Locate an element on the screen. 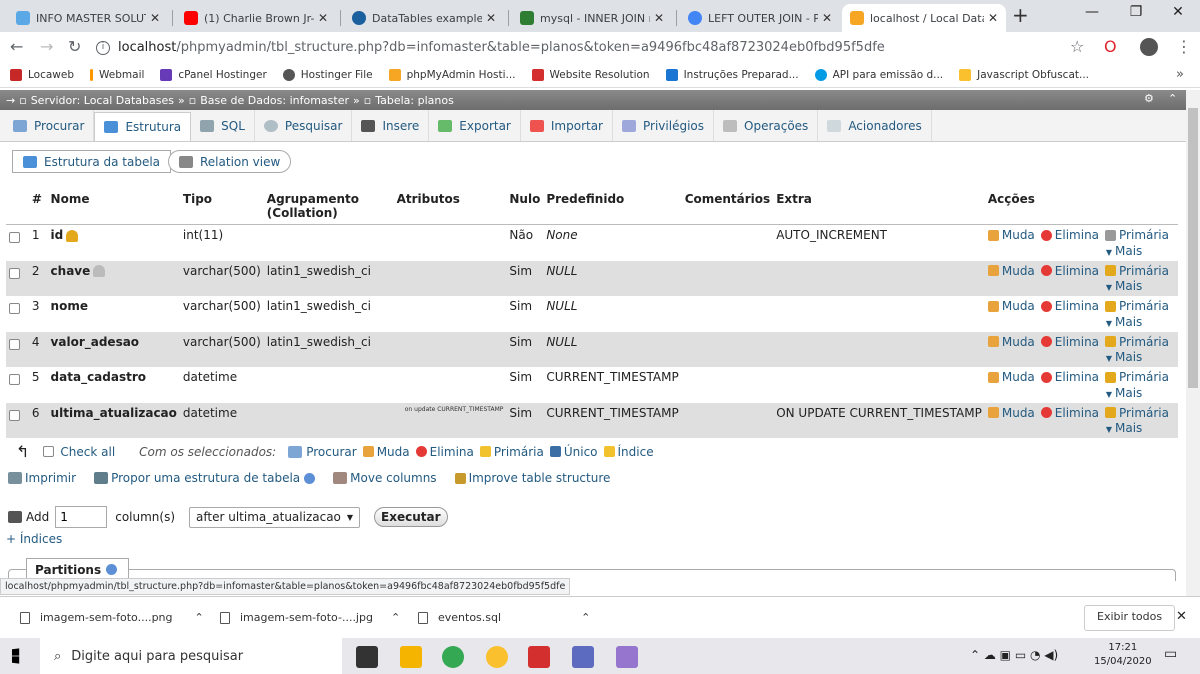 The height and width of the screenshot is (674, 1200). filezilla-icon is located at coordinates (539, 657).